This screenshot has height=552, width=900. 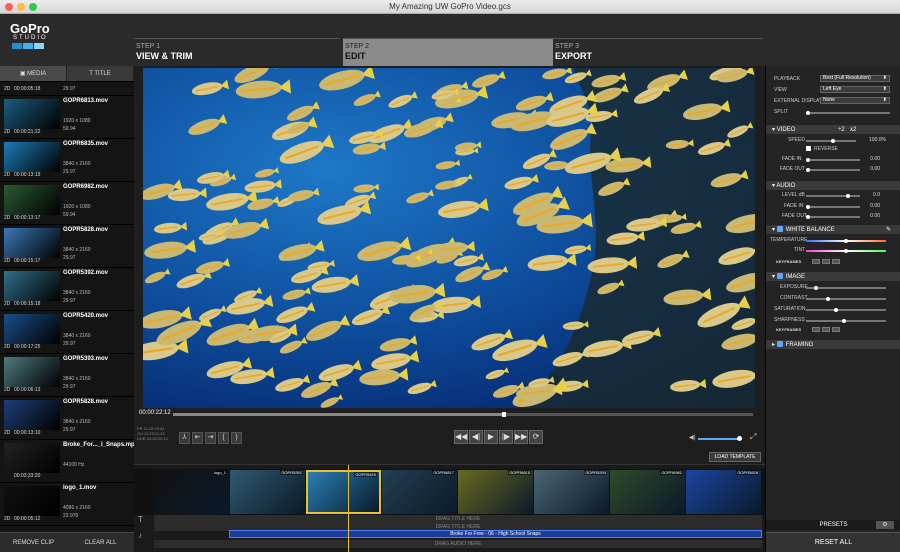 I want to click on volume-knob, so click(x=739, y=438).